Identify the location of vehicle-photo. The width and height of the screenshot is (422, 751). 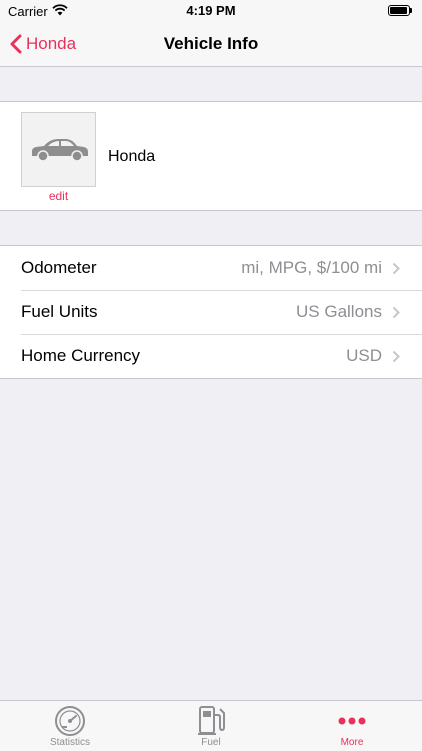
(58, 149).